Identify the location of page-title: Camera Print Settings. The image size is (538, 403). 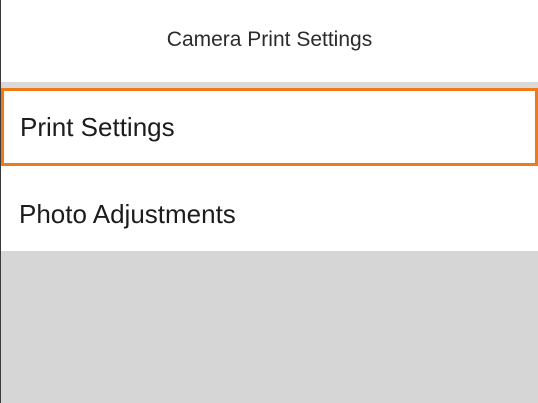
(269, 39).